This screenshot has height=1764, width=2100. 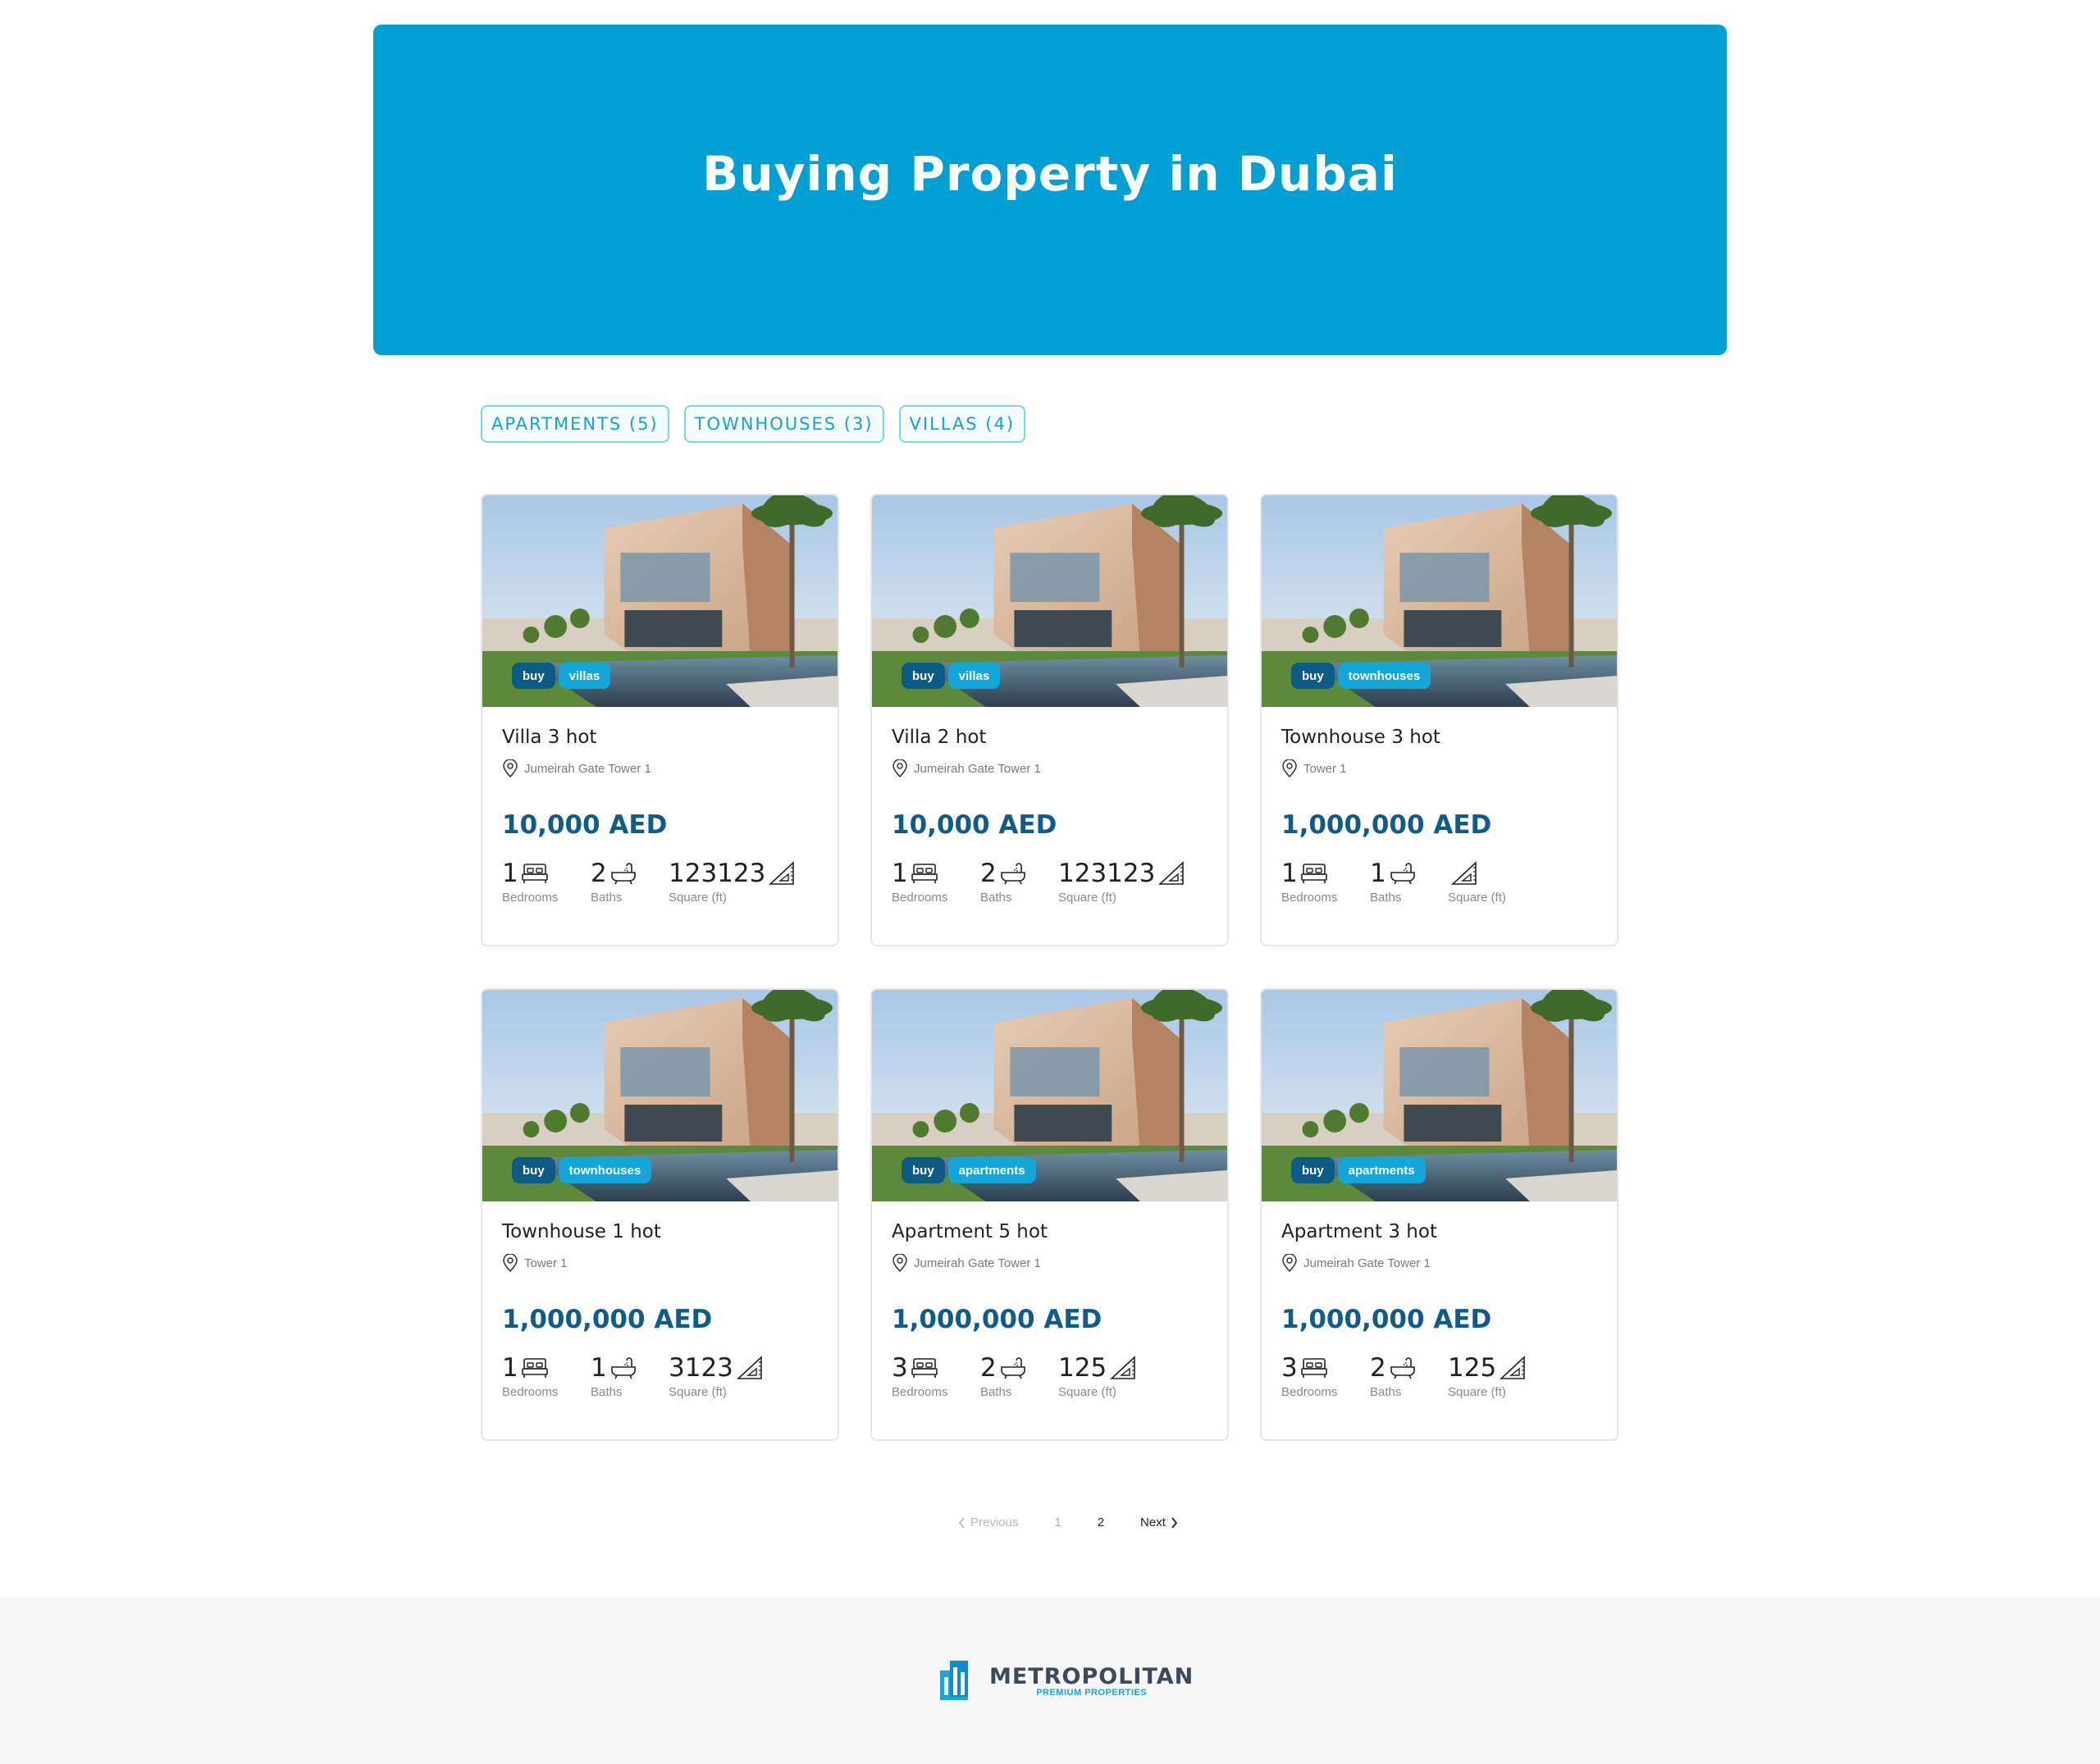 What do you see at coordinates (1082, 1368) in the screenshot?
I see `area-value: 125` at bounding box center [1082, 1368].